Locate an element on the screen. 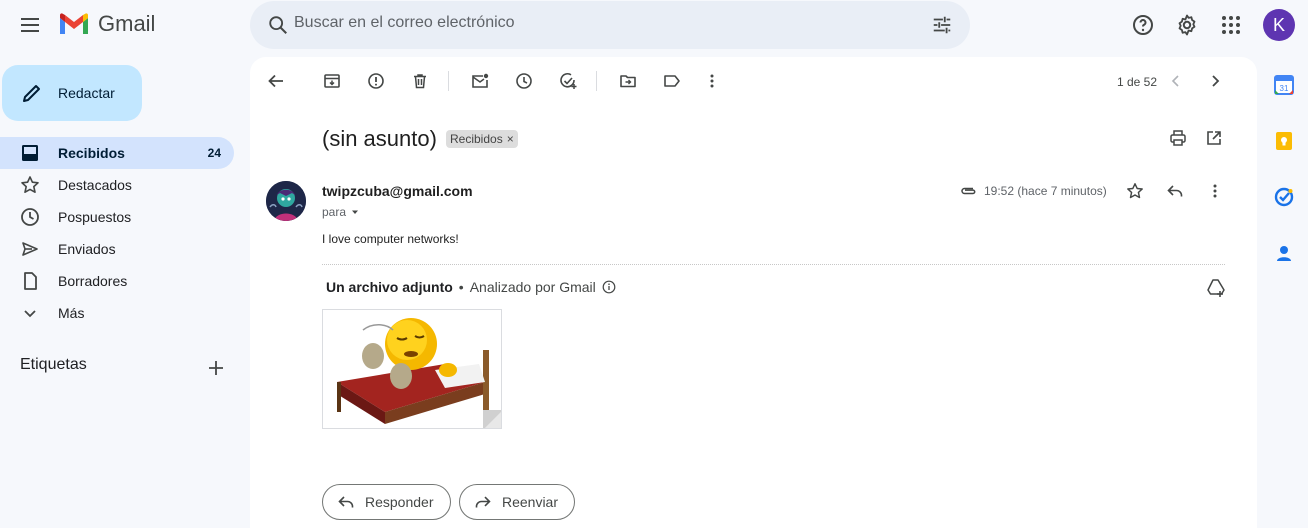  star-button is located at coordinates (1135, 191).